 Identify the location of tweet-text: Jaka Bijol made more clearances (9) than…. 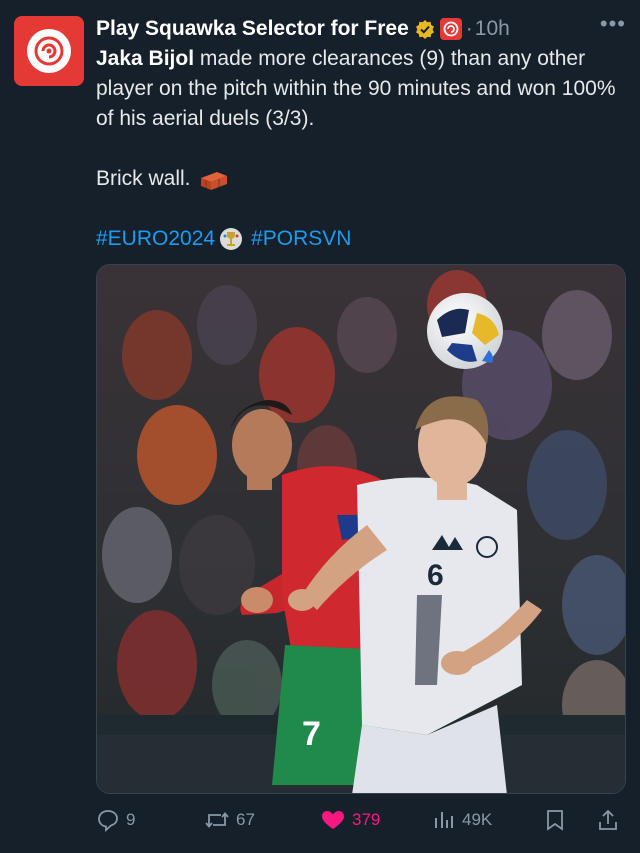
(361, 89).